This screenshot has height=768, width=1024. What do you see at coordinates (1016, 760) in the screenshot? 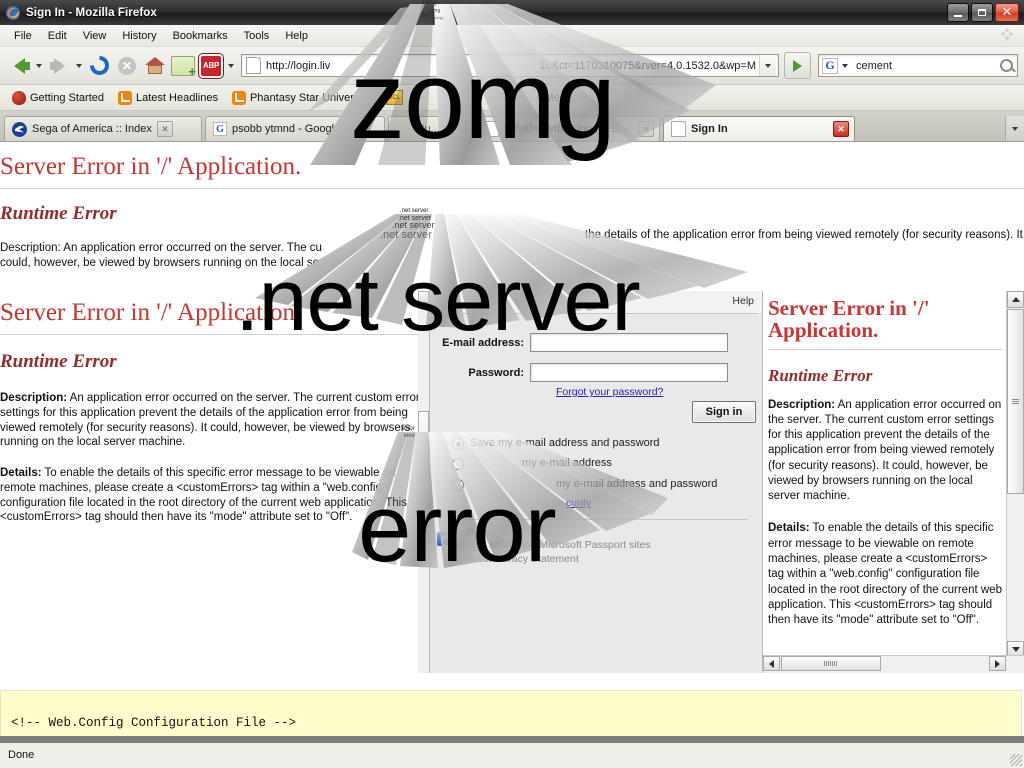
I see `resize-grip-icon` at bounding box center [1016, 760].